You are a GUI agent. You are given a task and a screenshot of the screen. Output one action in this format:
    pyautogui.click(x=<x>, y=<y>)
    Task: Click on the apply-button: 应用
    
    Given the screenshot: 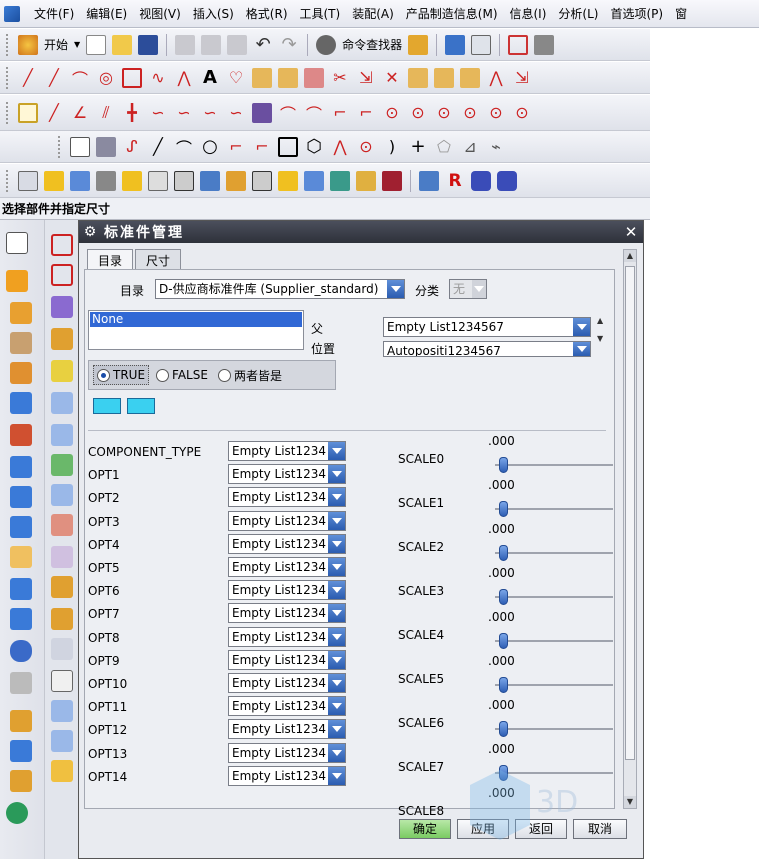 What is the action you would take?
    pyautogui.click(x=483, y=829)
    